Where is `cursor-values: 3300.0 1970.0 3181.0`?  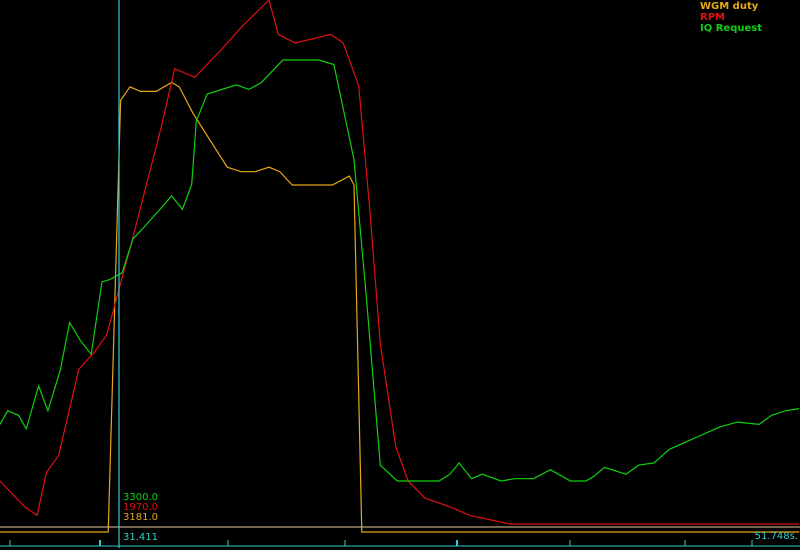
cursor-values: 3300.0 1970.0 3181.0 is located at coordinates (140, 508).